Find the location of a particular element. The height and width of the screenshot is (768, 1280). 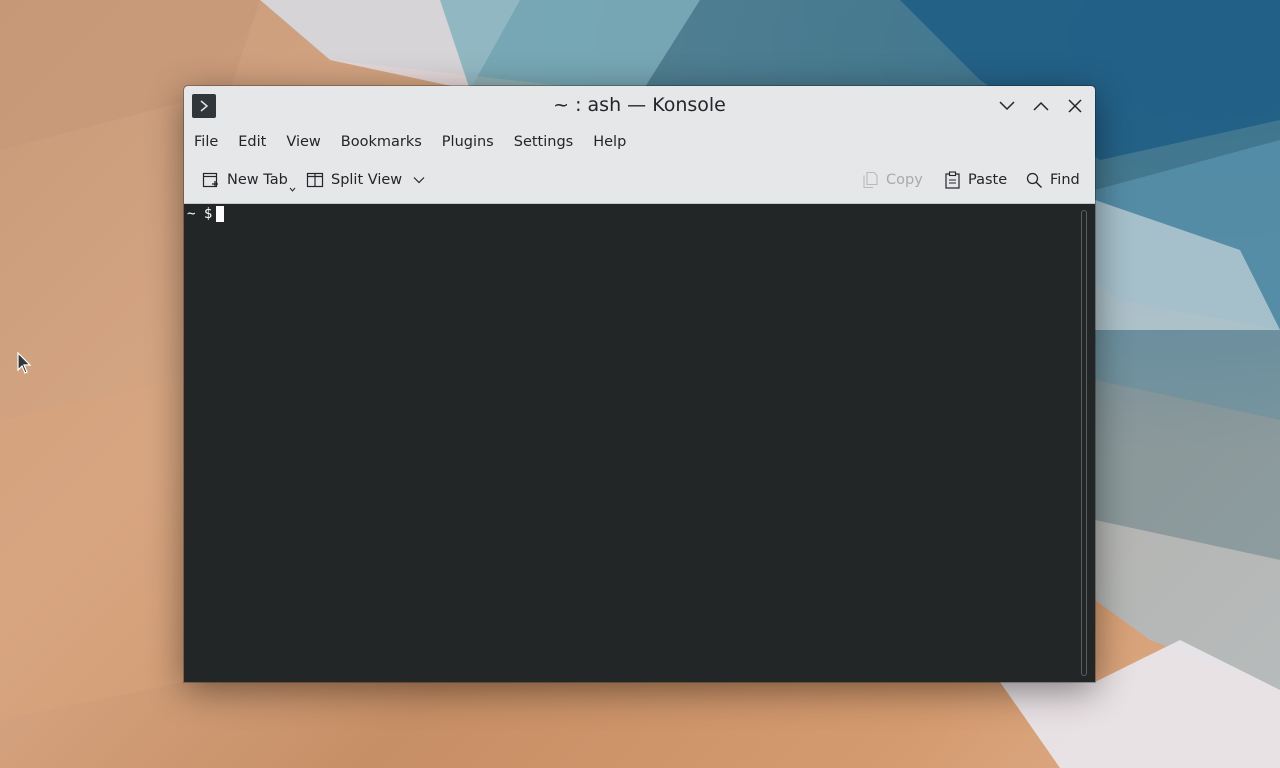

paste-button: Paste is located at coordinates (975, 180).